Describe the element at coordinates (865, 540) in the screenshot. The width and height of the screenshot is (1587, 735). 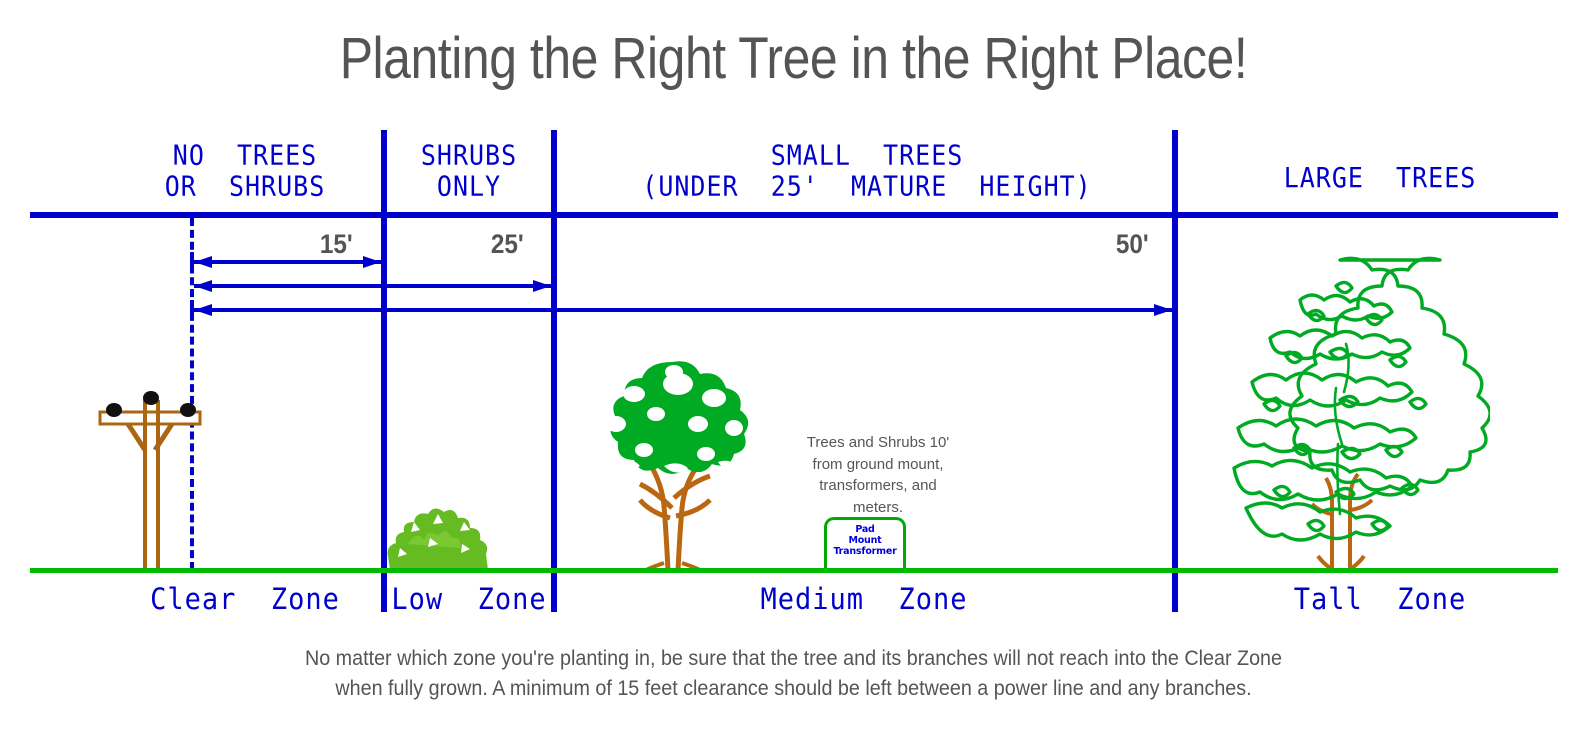
I see `pad-mount-transformer-label: Pad Mount Transformer` at that location.